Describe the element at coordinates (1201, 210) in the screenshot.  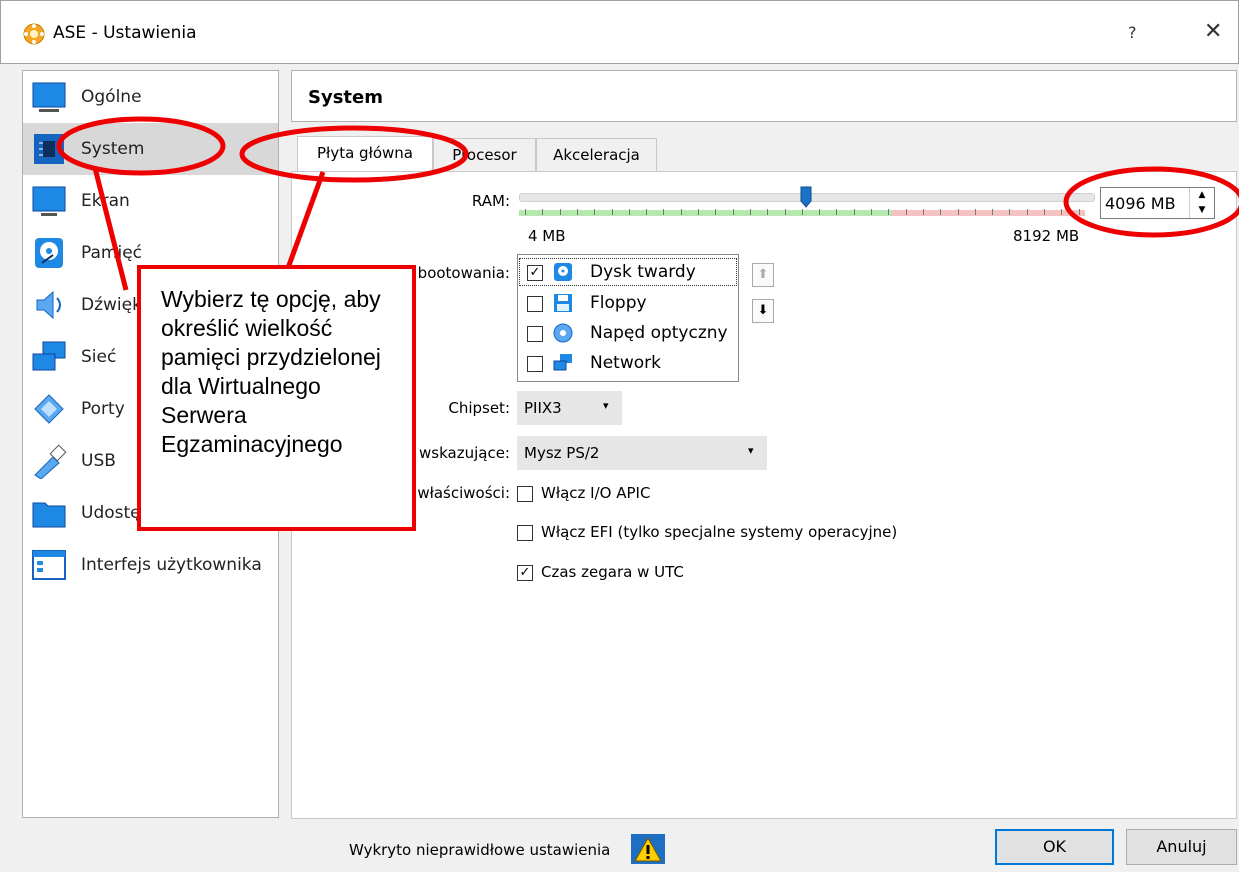
I see `spin-down-icon: ▼` at that location.